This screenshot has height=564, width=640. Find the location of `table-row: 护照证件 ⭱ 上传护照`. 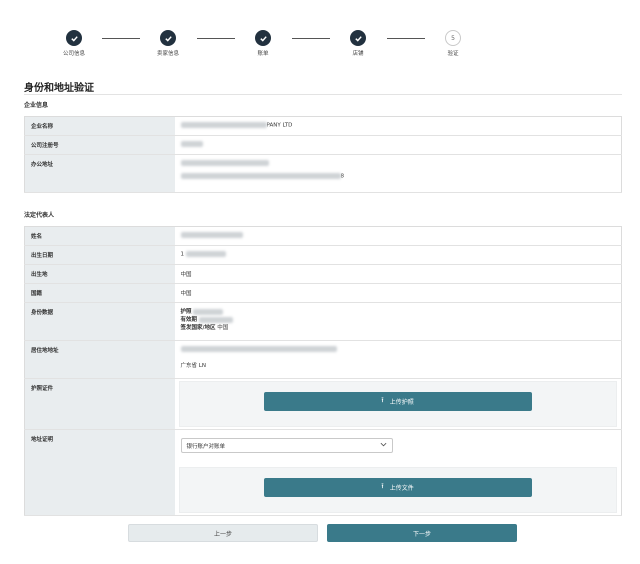

table-row: 护照证件 ⭱ 上传护照 is located at coordinates (323, 404).